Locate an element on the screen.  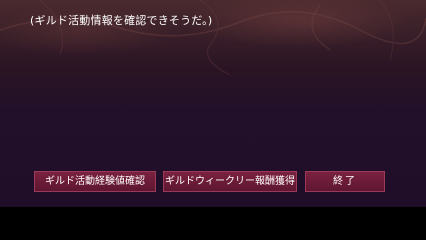
bottom-letterbox is located at coordinates (213, 219).